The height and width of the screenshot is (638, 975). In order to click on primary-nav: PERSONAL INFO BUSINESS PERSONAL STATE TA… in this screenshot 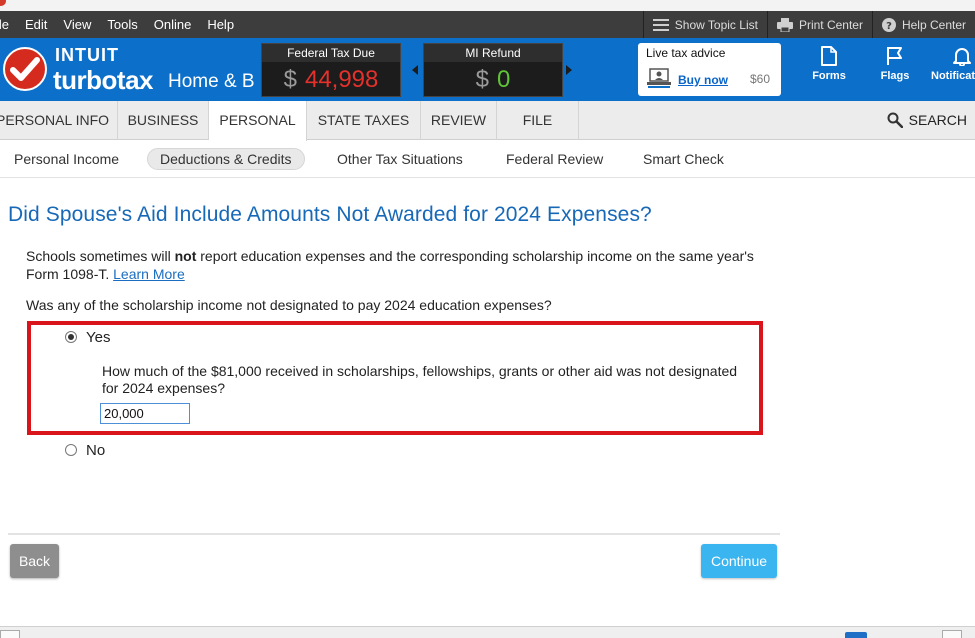, I will do `click(487, 121)`.